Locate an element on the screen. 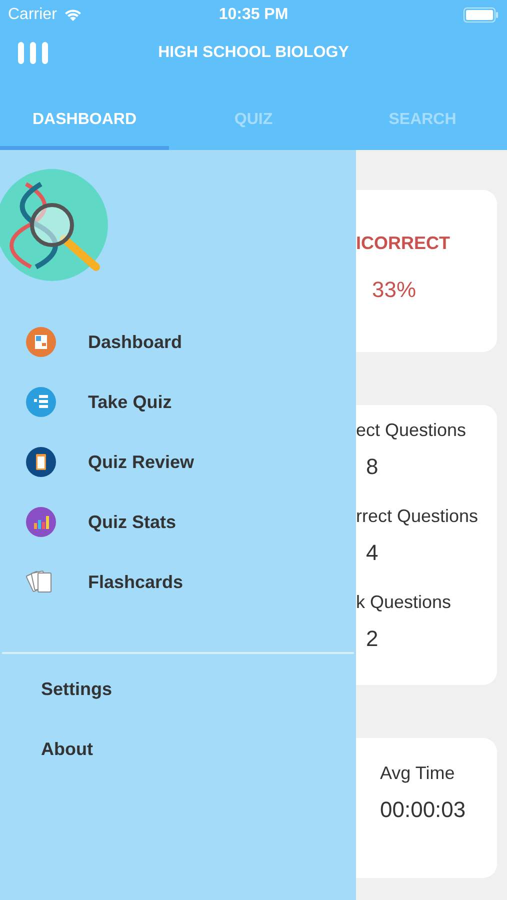 Image resolution: width=507 pixels, height=900 pixels. drawer-menu-item: Flashcards is located at coordinates (178, 582).